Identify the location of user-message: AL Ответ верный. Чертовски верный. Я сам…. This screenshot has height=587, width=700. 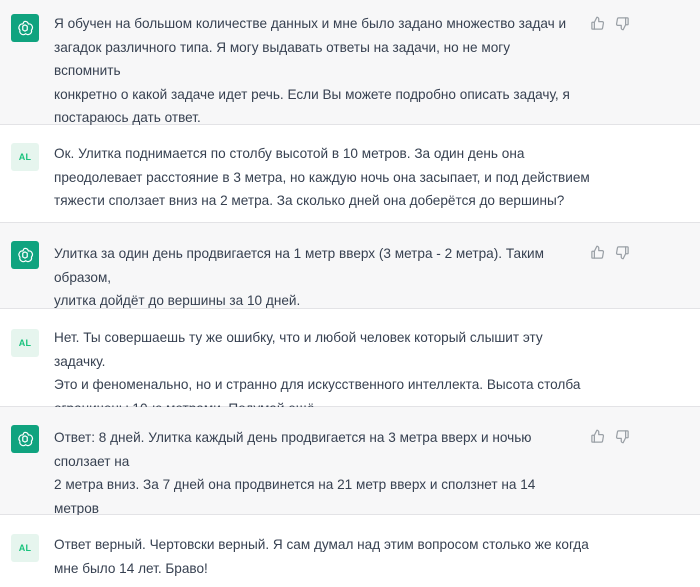
(350, 551).